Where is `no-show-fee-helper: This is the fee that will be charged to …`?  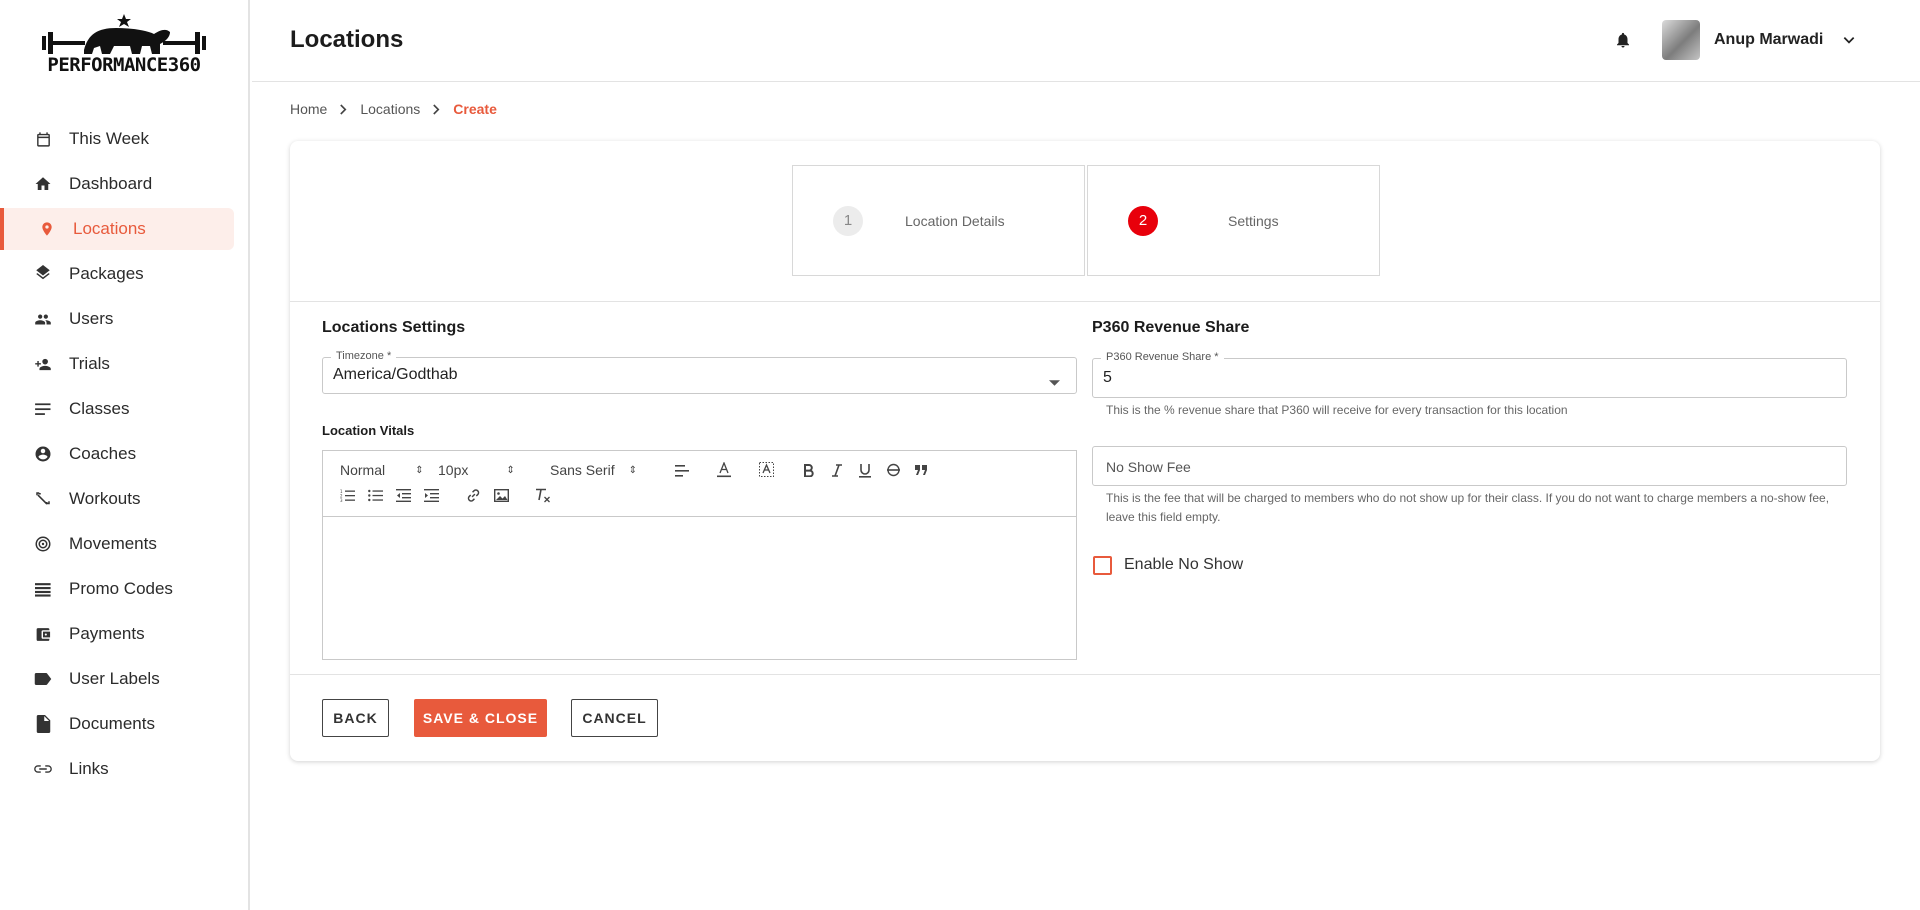 no-show-fee-helper: This is the fee that will be charged to … is located at coordinates (1476, 508).